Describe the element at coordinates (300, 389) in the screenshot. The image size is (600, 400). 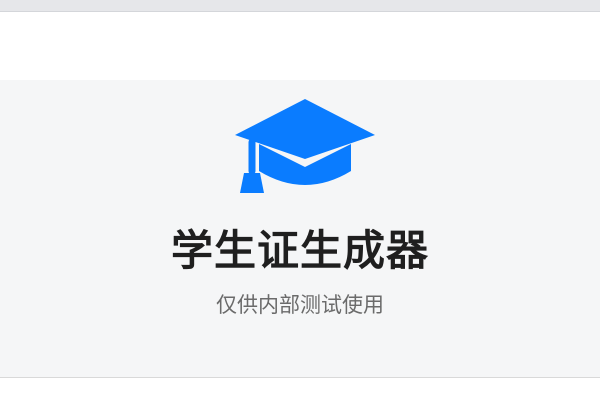
I see `page-bottom-blank` at that location.